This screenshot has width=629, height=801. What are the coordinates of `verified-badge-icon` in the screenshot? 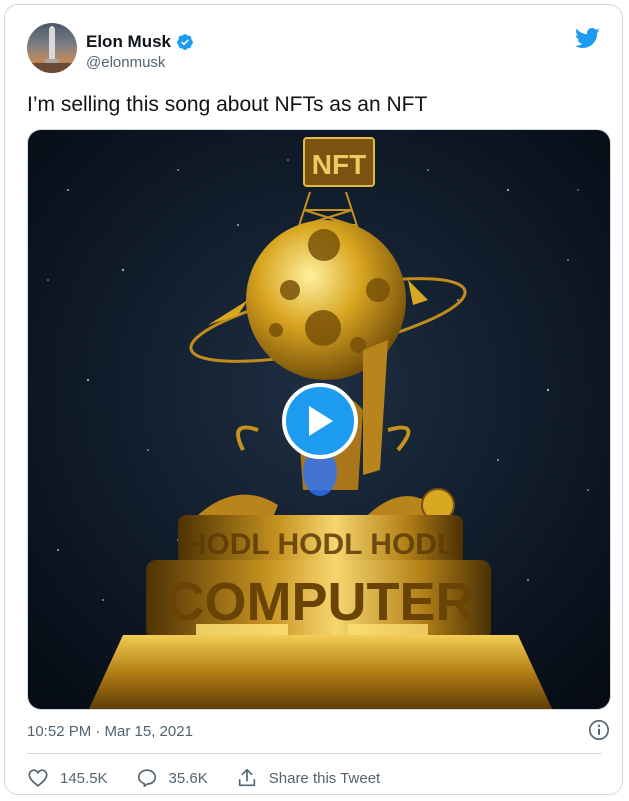 It's located at (185, 42).